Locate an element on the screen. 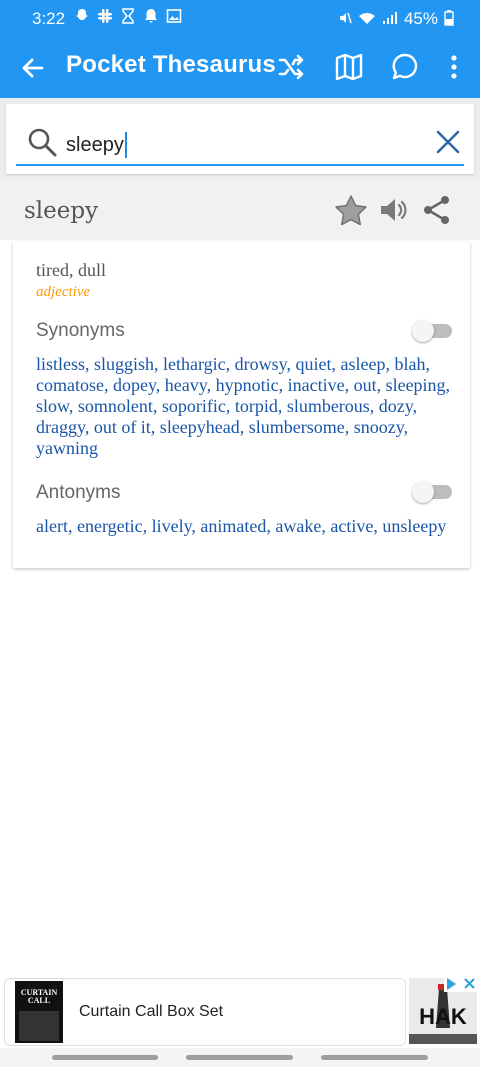  antonyms-toggle is located at coordinates (432, 492).